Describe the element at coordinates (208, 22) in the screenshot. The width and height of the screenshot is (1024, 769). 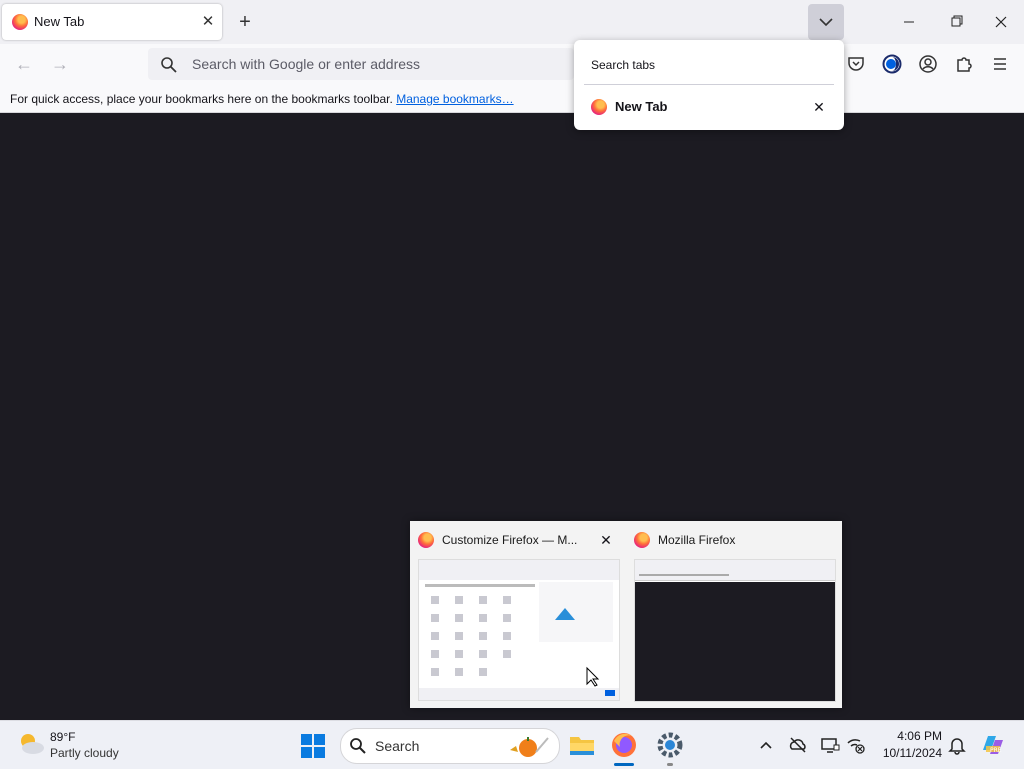
I see `tab-close-button: ✕` at that location.